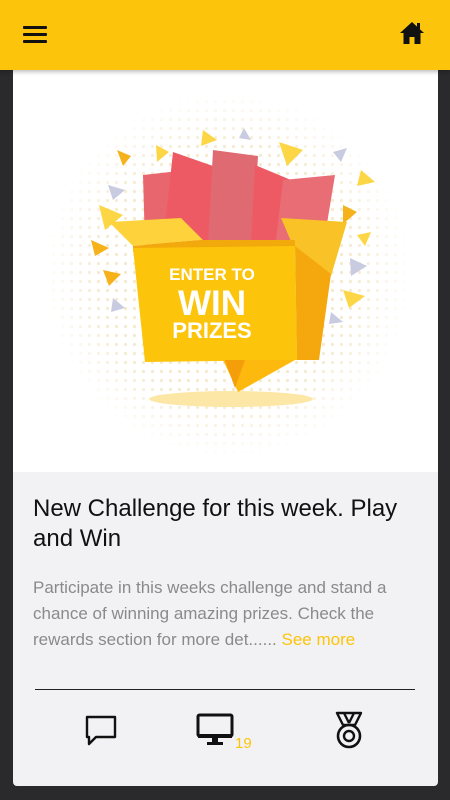 This screenshot has width=450, height=800. I want to click on comment-button, so click(101, 731).